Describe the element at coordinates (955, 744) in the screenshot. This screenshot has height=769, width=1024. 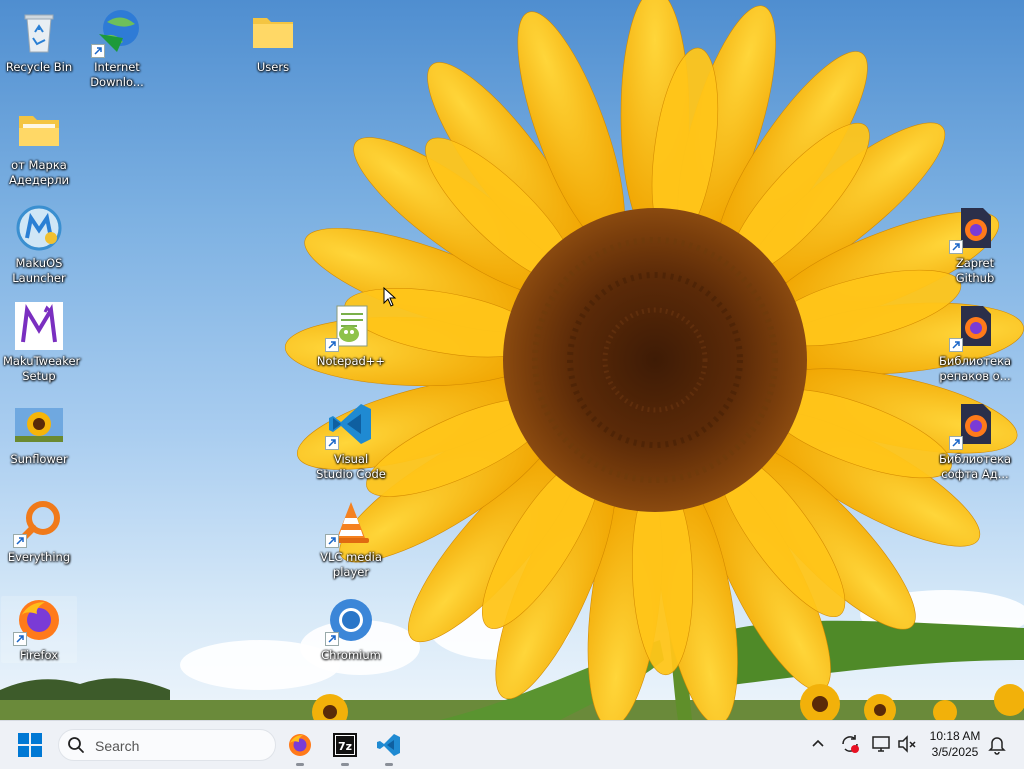
I see `taskbar-clock: 10:18 AM 3/5/2025` at that location.